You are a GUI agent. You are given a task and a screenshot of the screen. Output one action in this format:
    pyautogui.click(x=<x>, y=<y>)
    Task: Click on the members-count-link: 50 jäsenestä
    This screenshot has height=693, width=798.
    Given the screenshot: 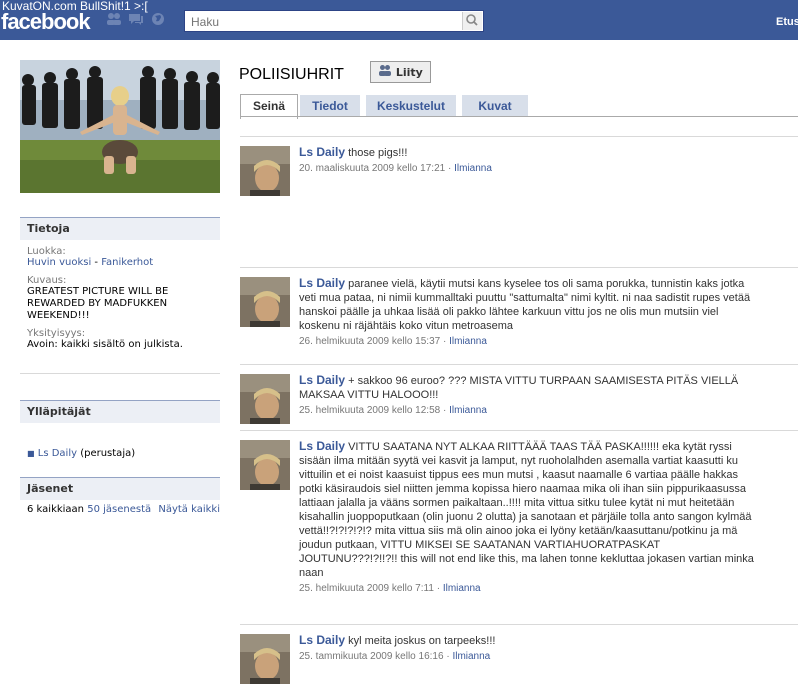 What is the action you would take?
    pyautogui.click(x=119, y=509)
    